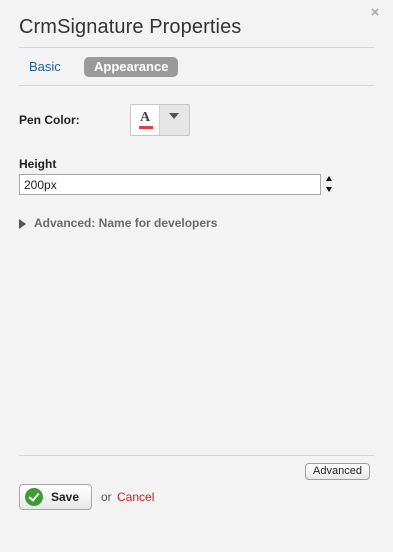 The height and width of the screenshot is (552, 393). What do you see at coordinates (45, 67) in the screenshot?
I see `tab-basic: Basic` at bounding box center [45, 67].